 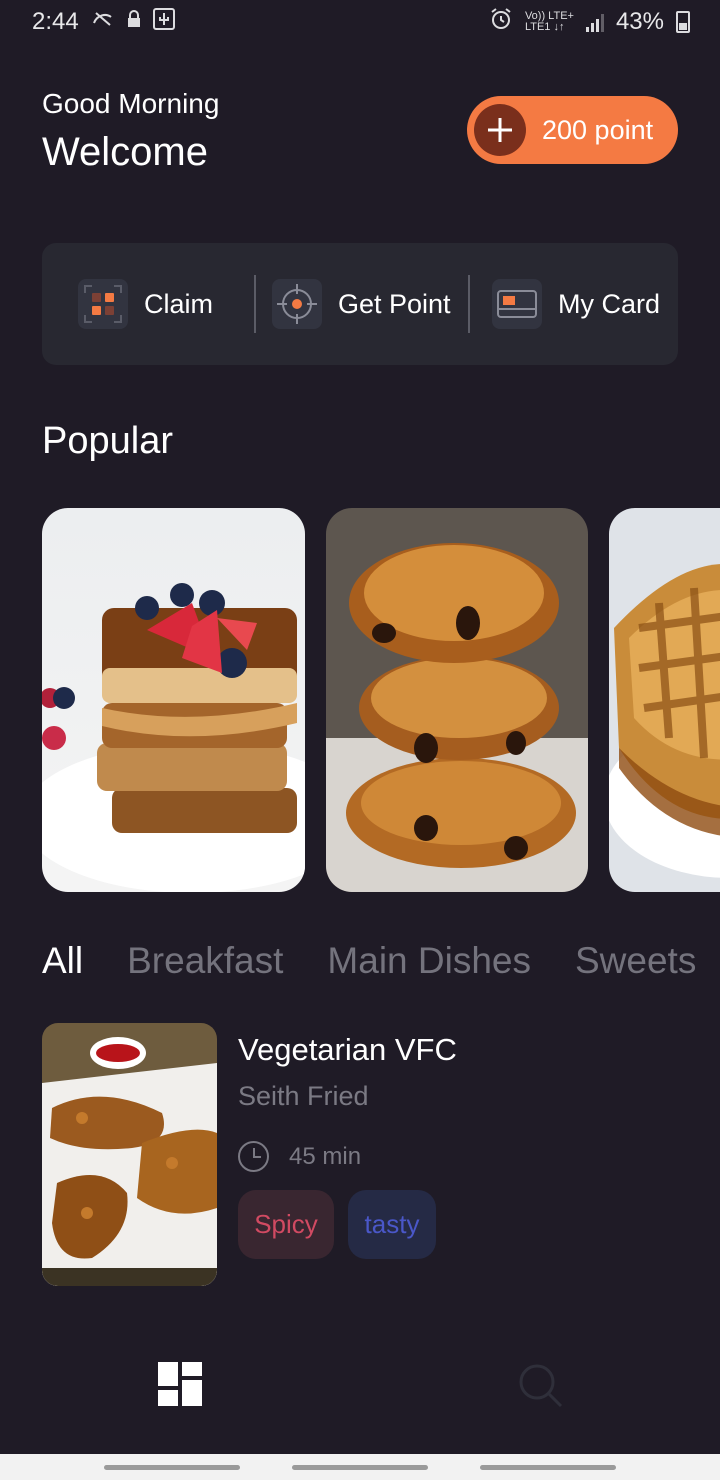 What do you see at coordinates (517, 304) in the screenshot?
I see `card-icon` at bounding box center [517, 304].